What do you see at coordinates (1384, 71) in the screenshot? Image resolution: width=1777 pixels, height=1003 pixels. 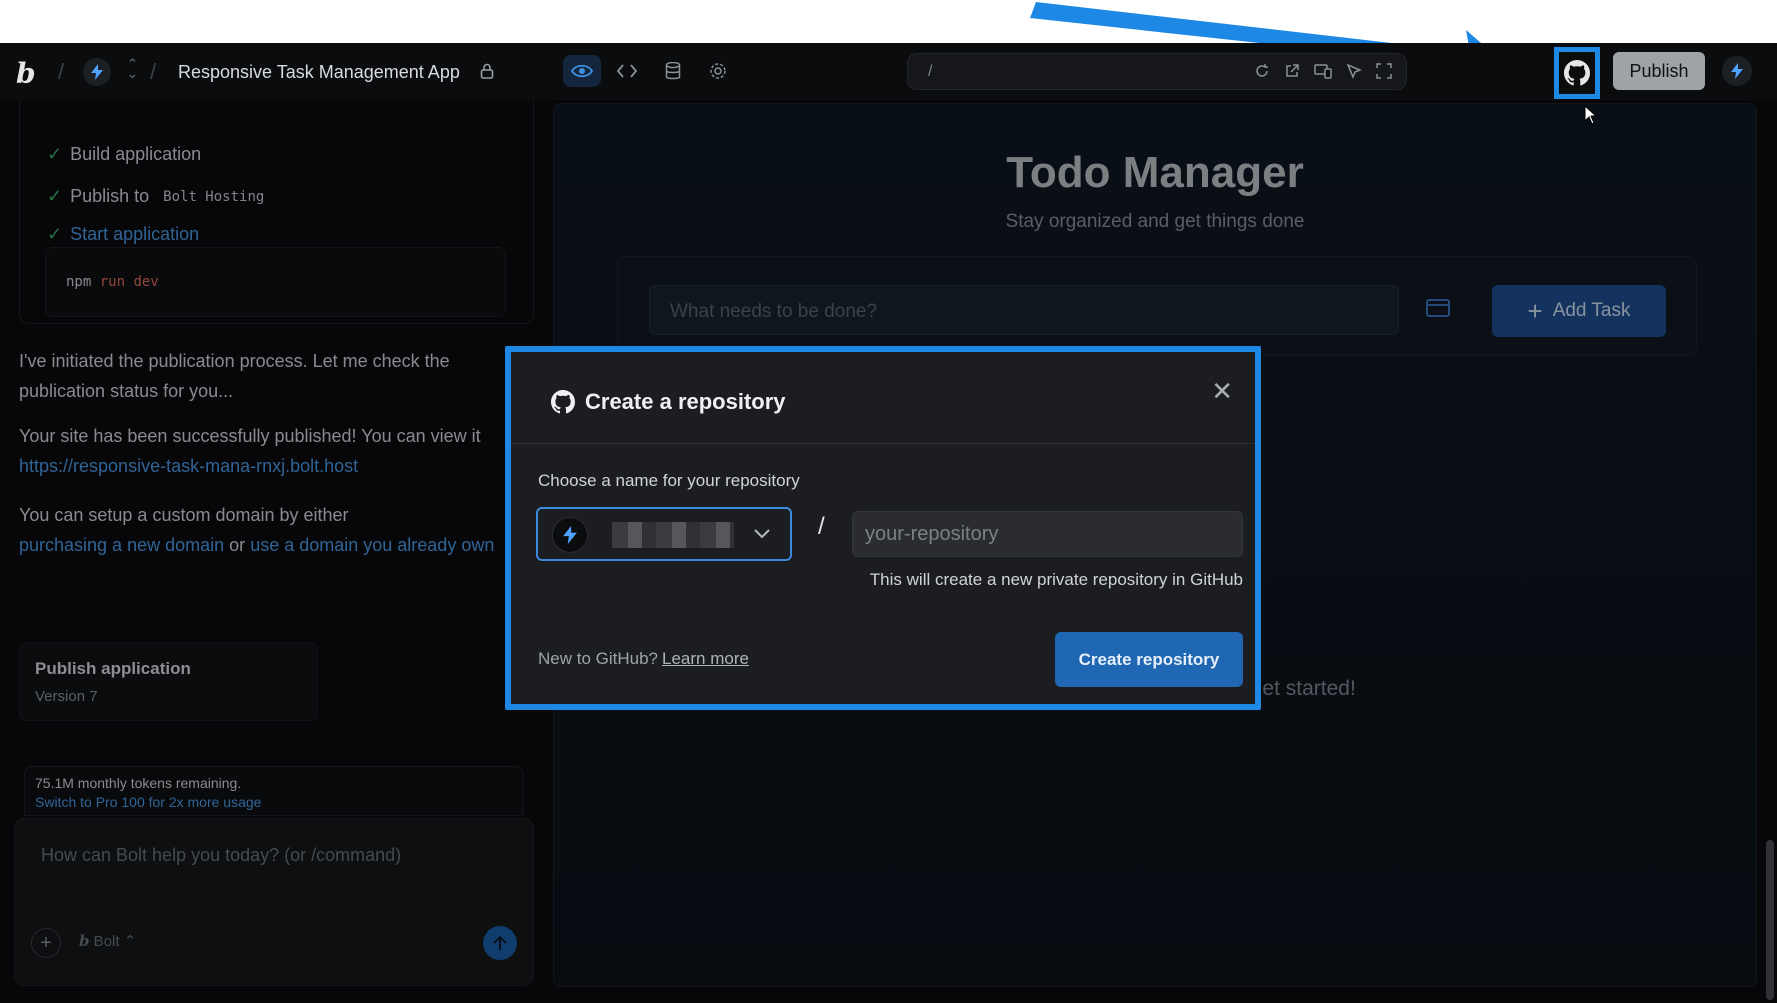 I see `fullscreen-icon` at bounding box center [1384, 71].